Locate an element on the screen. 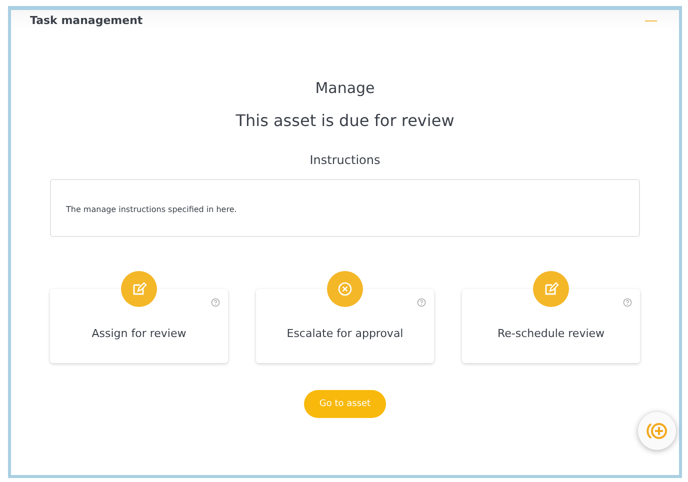  cancel-icon is located at coordinates (345, 289).